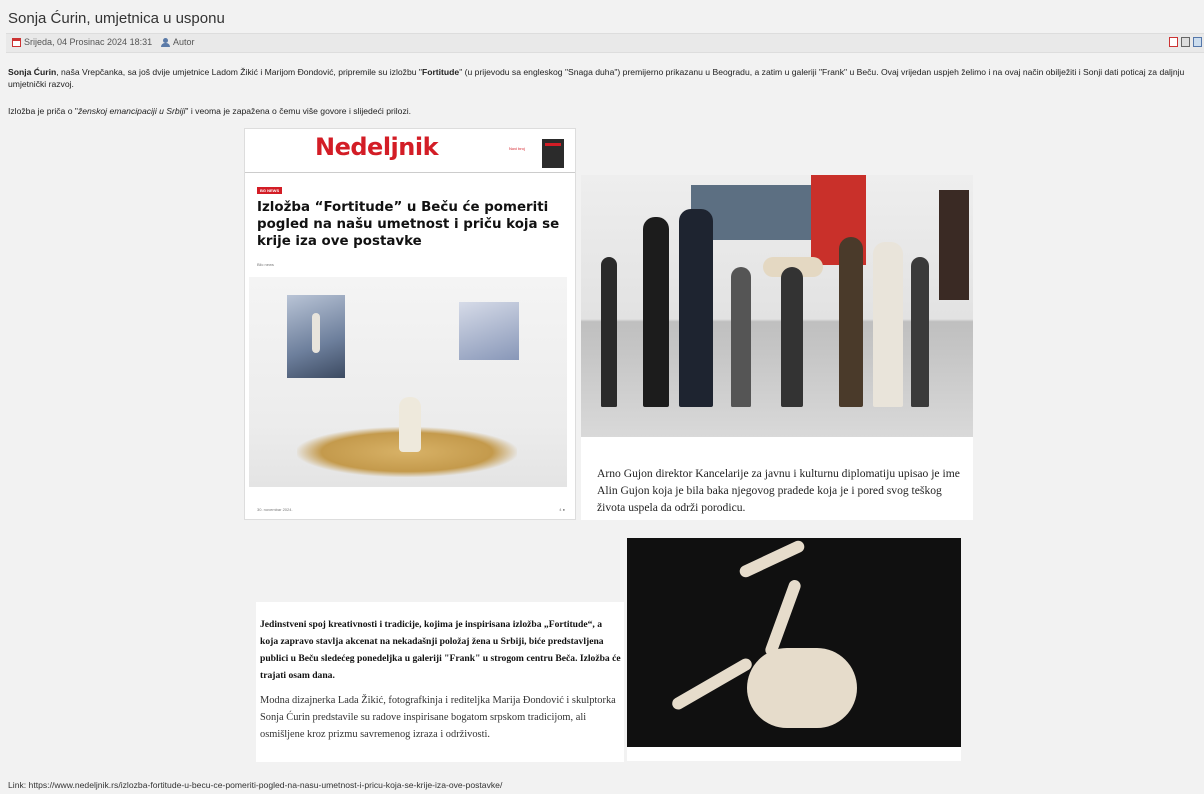  What do you see at coordinates (777, 306) in the screenshot?
I see `exhibition-opening-photo` at bounding box center [777, 306].